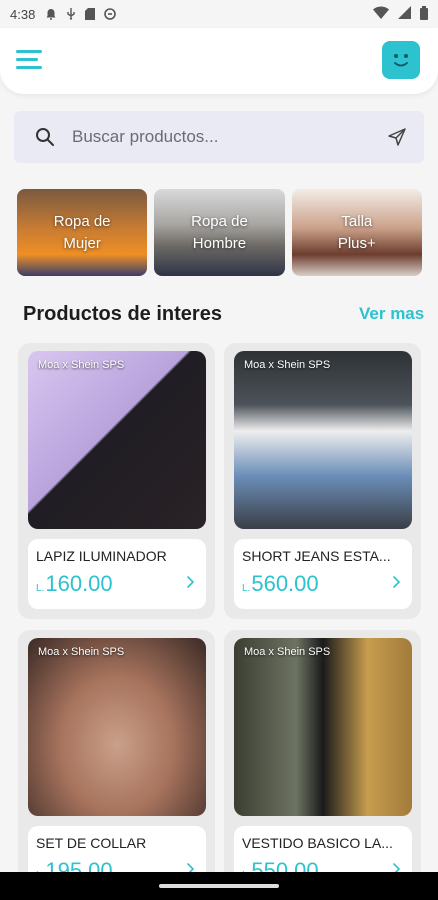 The image size is (438, 900). I want to click on product-card: Moa x Shein SPS SET DE COLLAR L. 195.00, so click(116, 765).